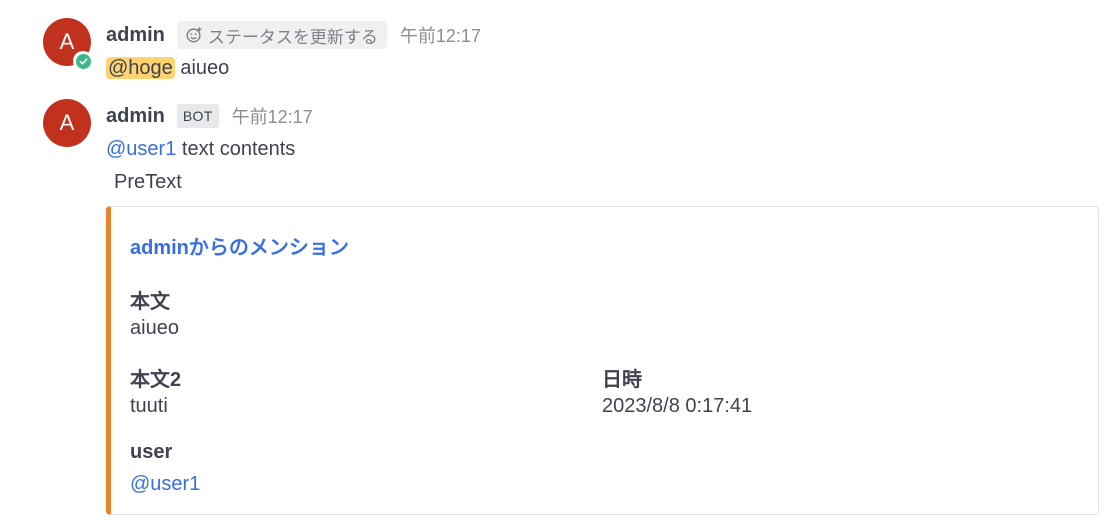  What do you see at coordinates (236, 149) in the screenshot?
I see `message-body: text contents` at bounding box center [236, 149].